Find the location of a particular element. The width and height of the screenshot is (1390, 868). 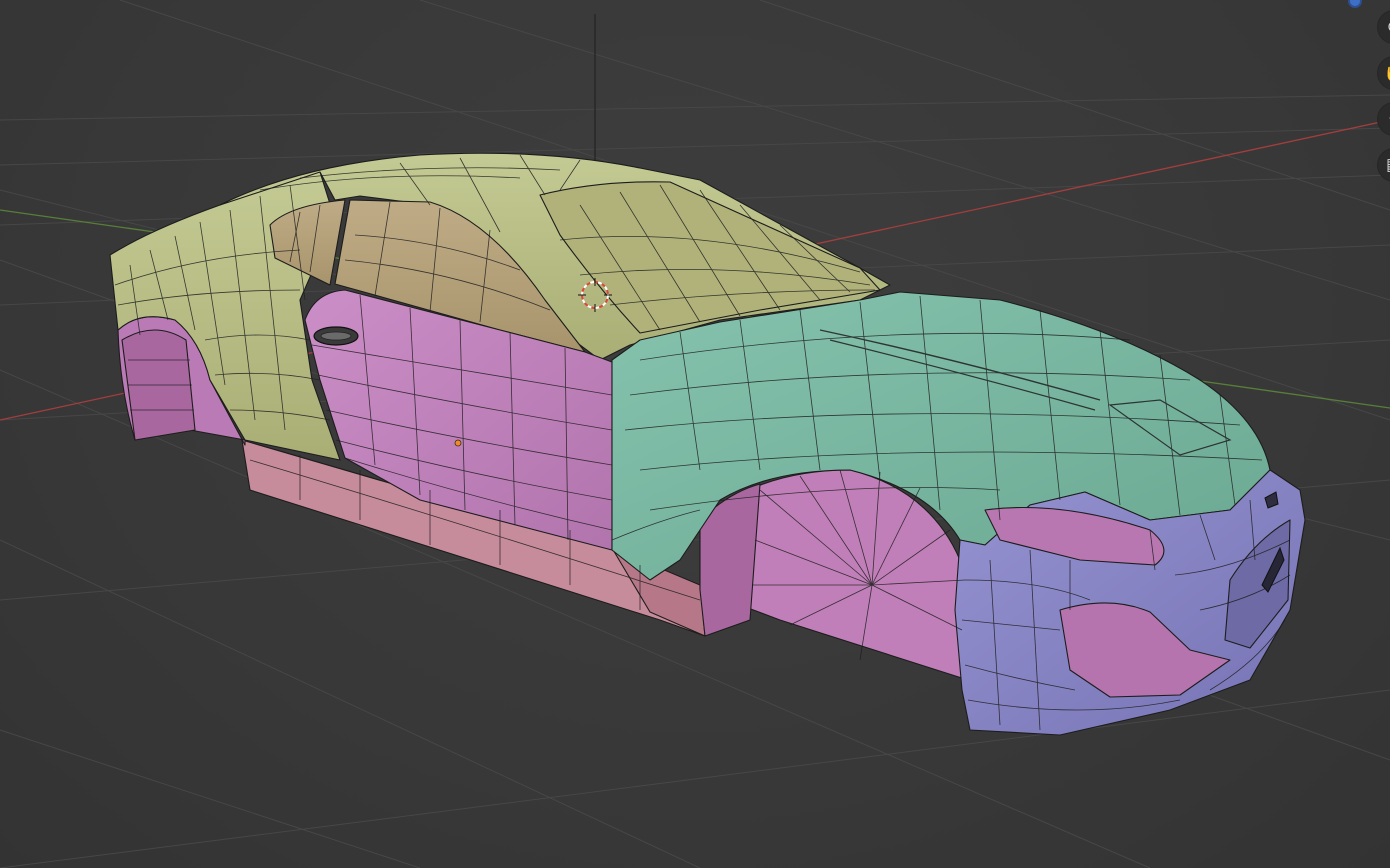

object-origin is located at coordinates (458, 443).